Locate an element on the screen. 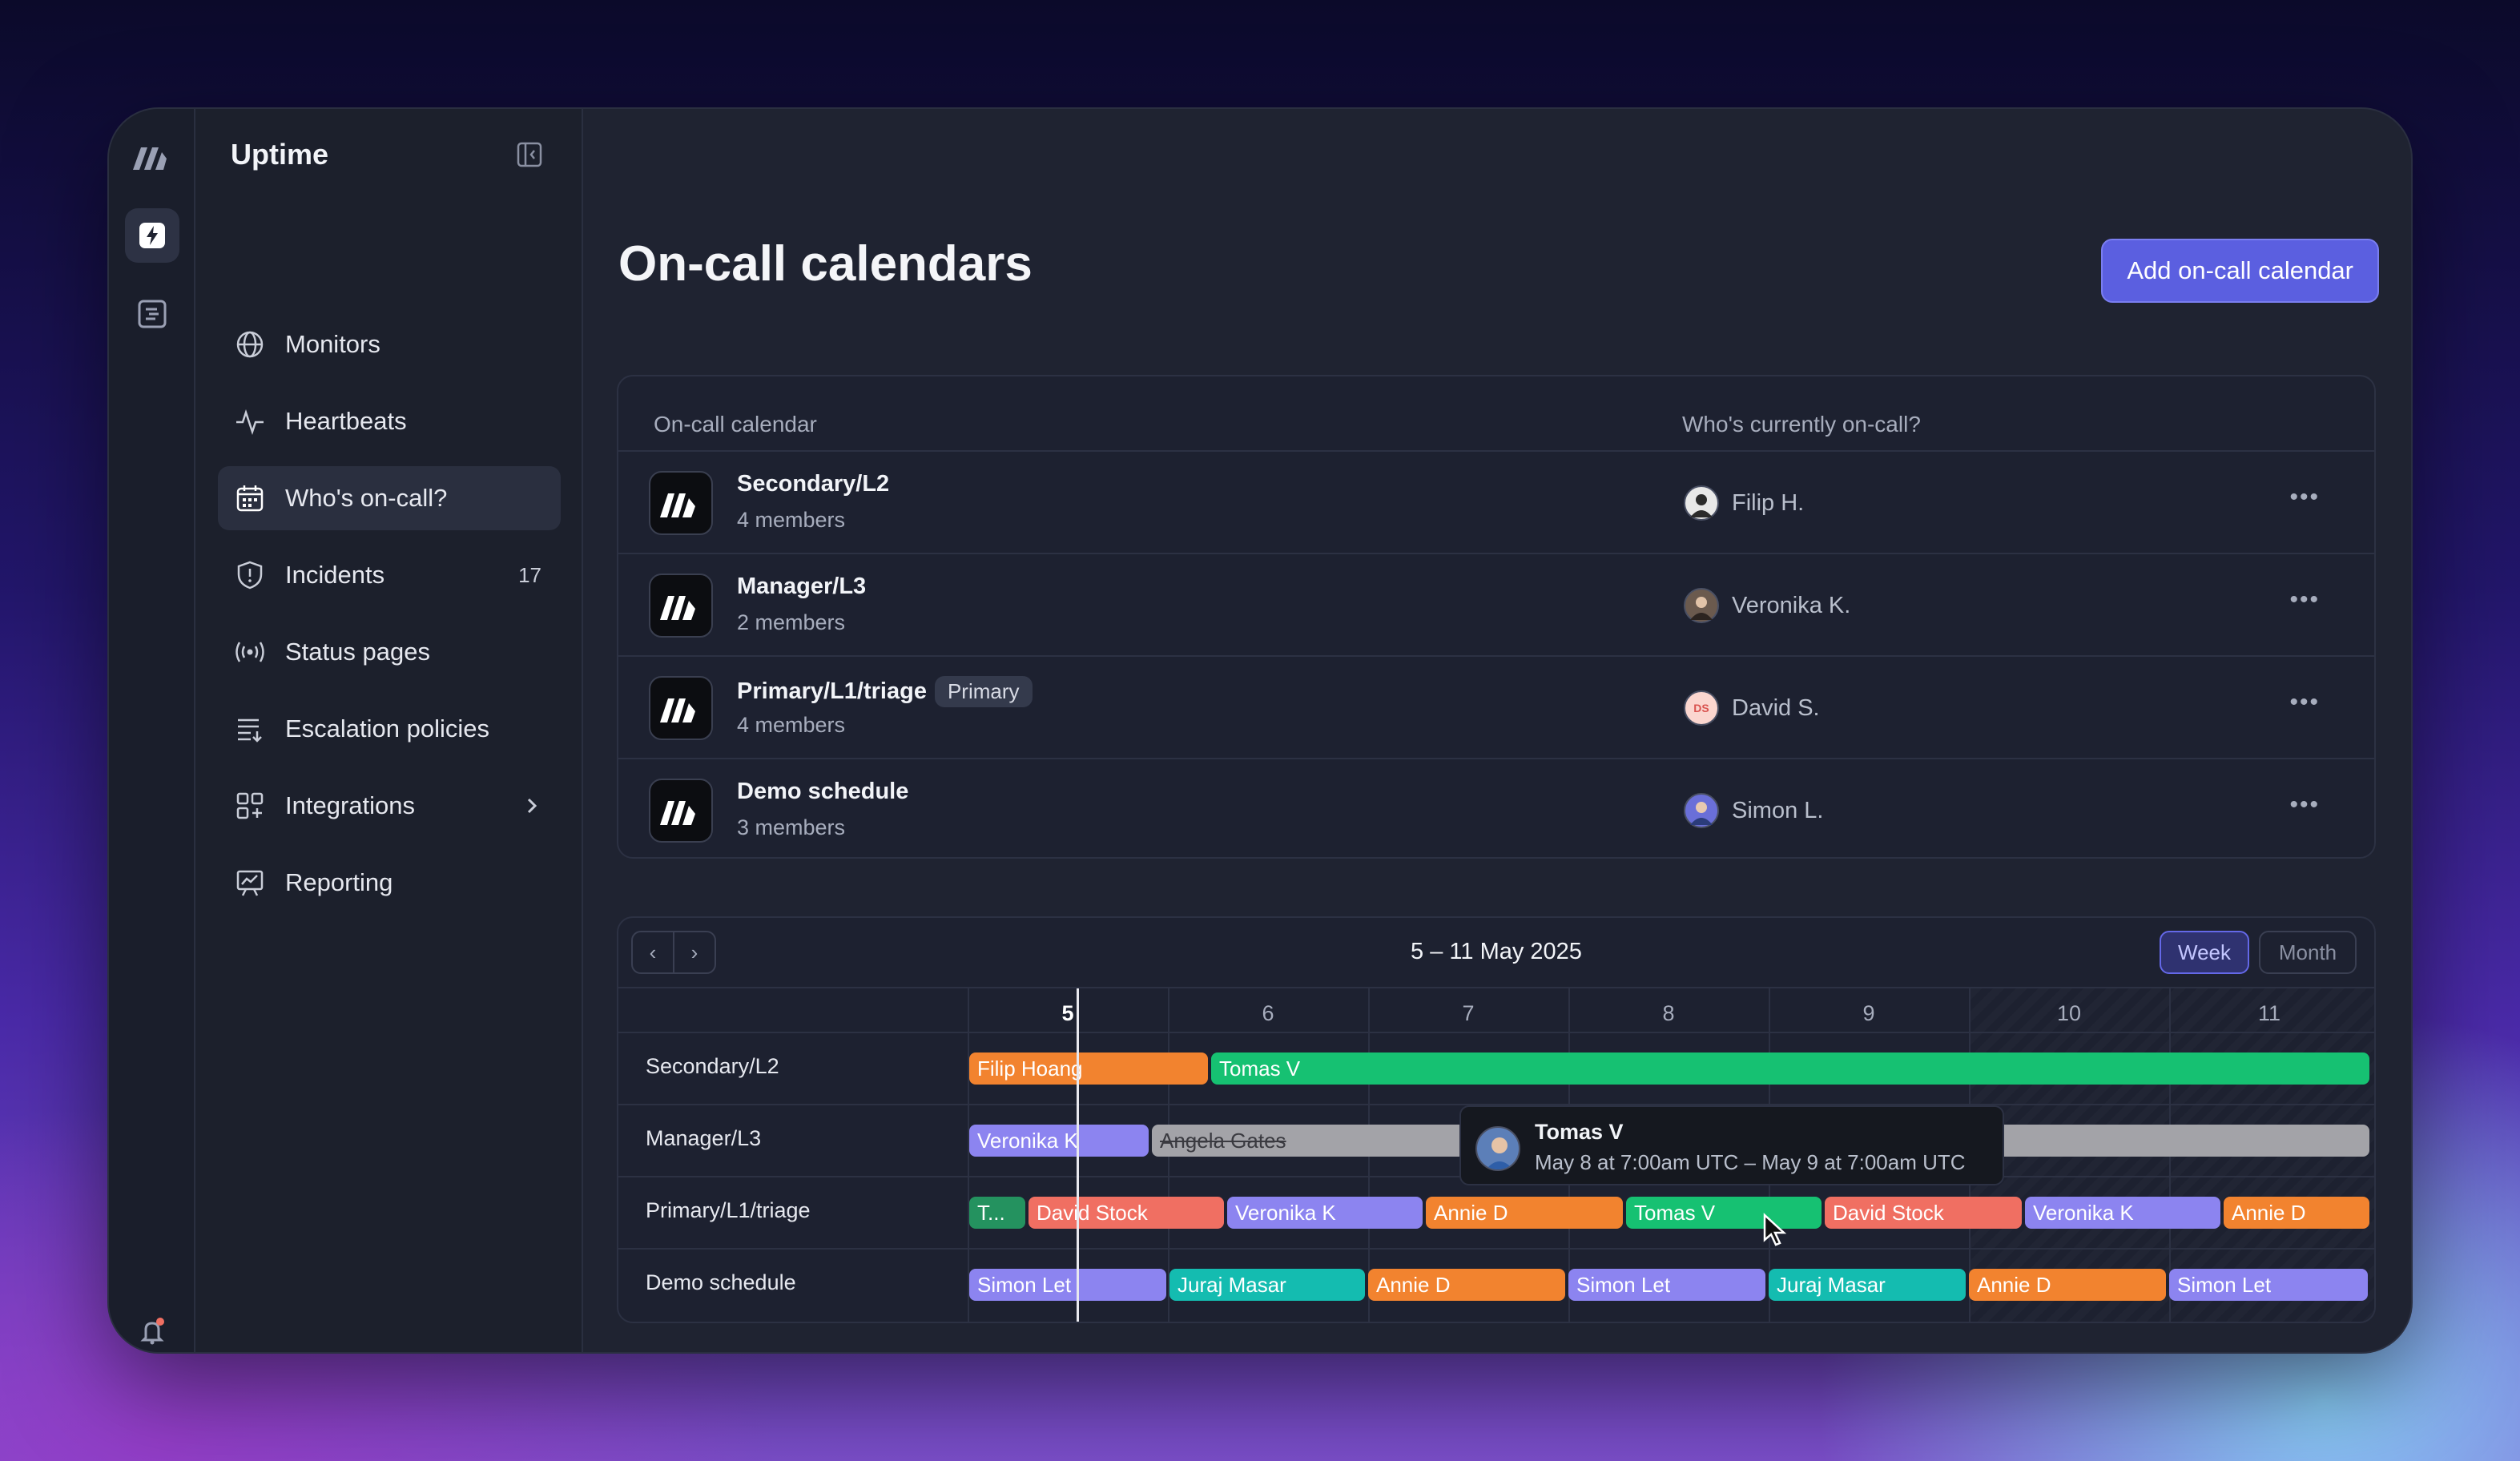  calendar-name-text: Primary/L1/triage is located at coordinates (832, 691).